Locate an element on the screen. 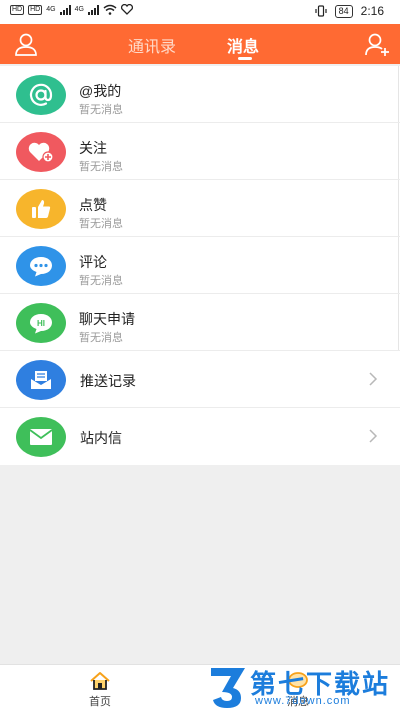  network-type-2: 4G is located at coordinates (79, 9).